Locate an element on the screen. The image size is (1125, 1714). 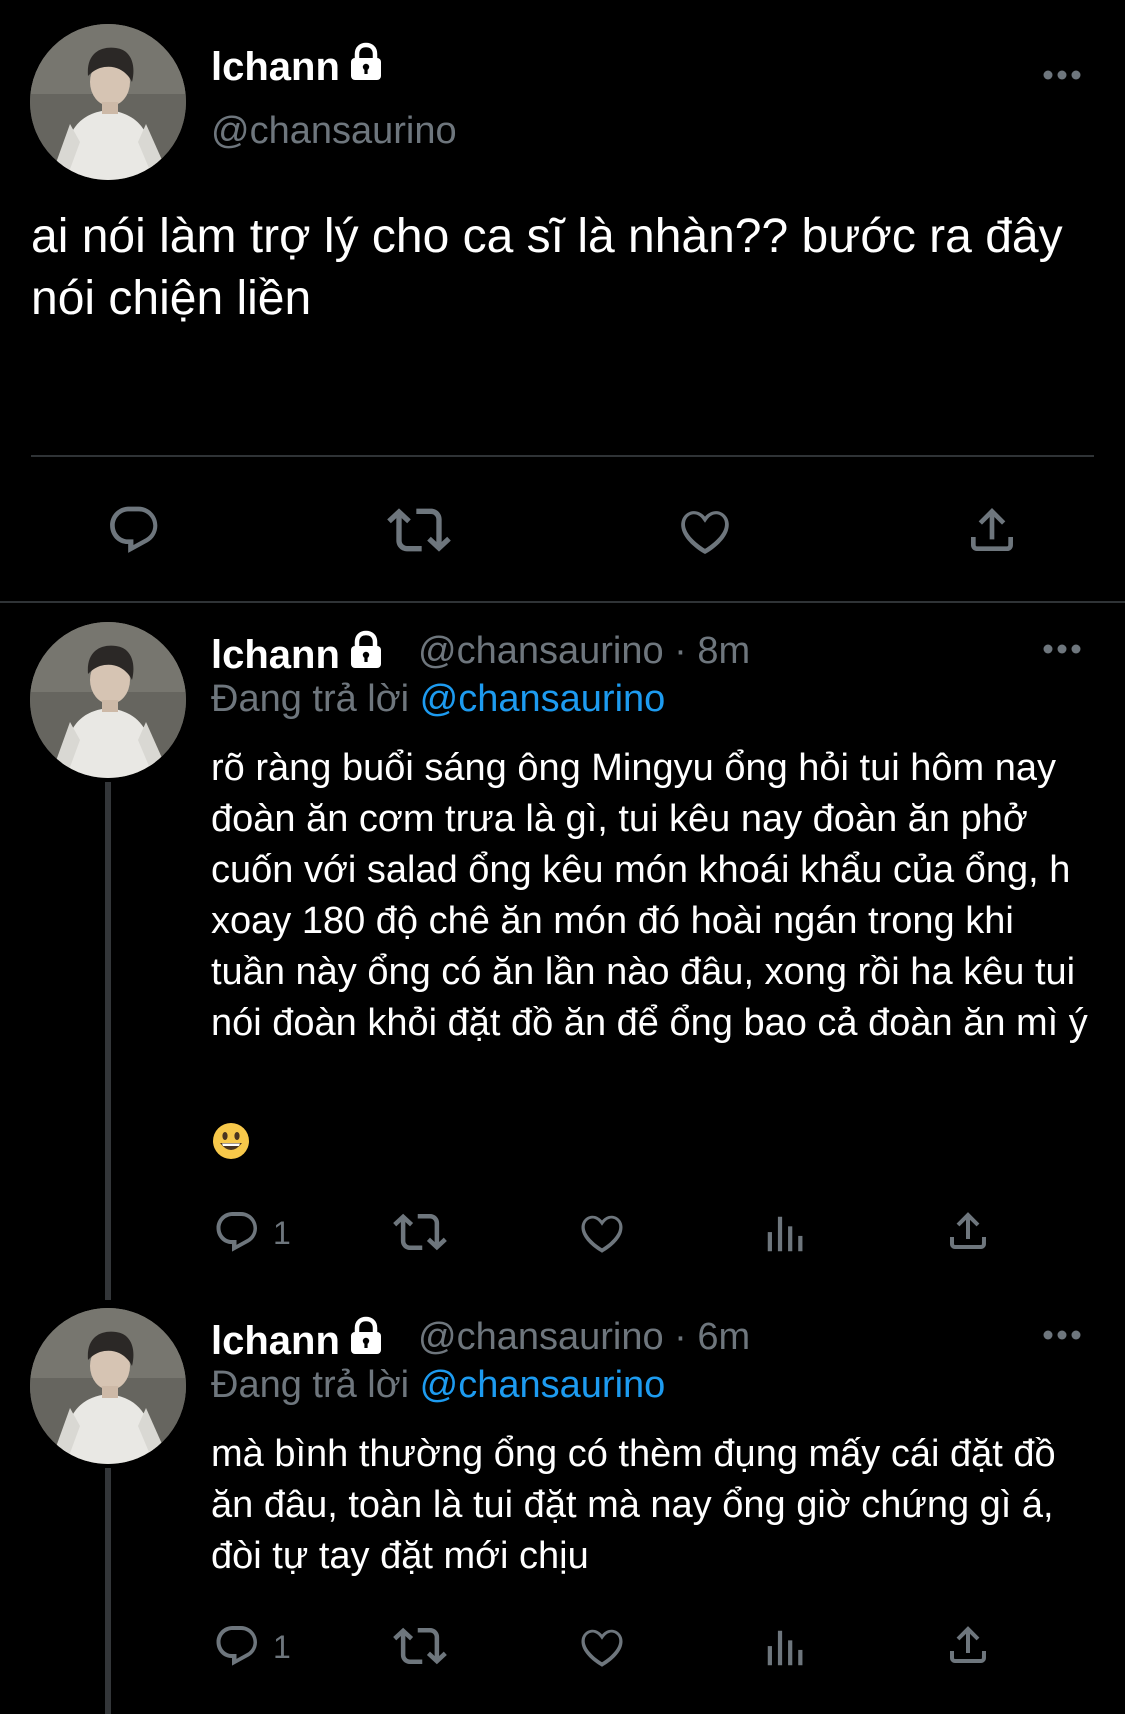
handle-and-time: @chansaurino · 8m is located at coordinates (584, 651).